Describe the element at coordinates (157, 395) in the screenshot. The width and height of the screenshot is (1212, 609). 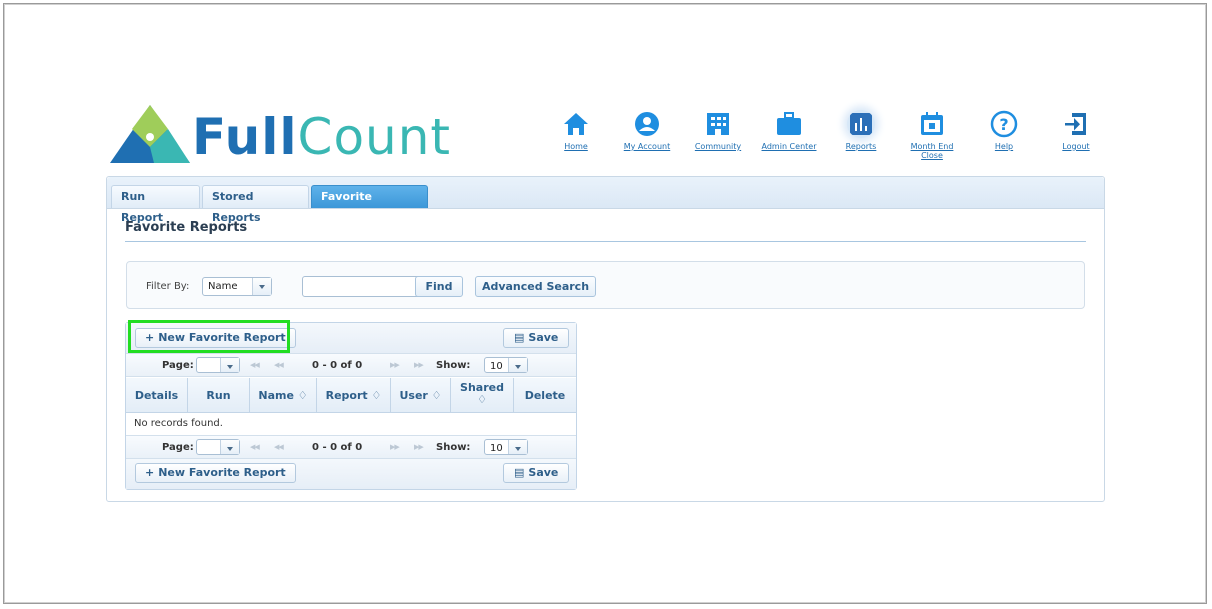
I see `col-details: Details` at that location.